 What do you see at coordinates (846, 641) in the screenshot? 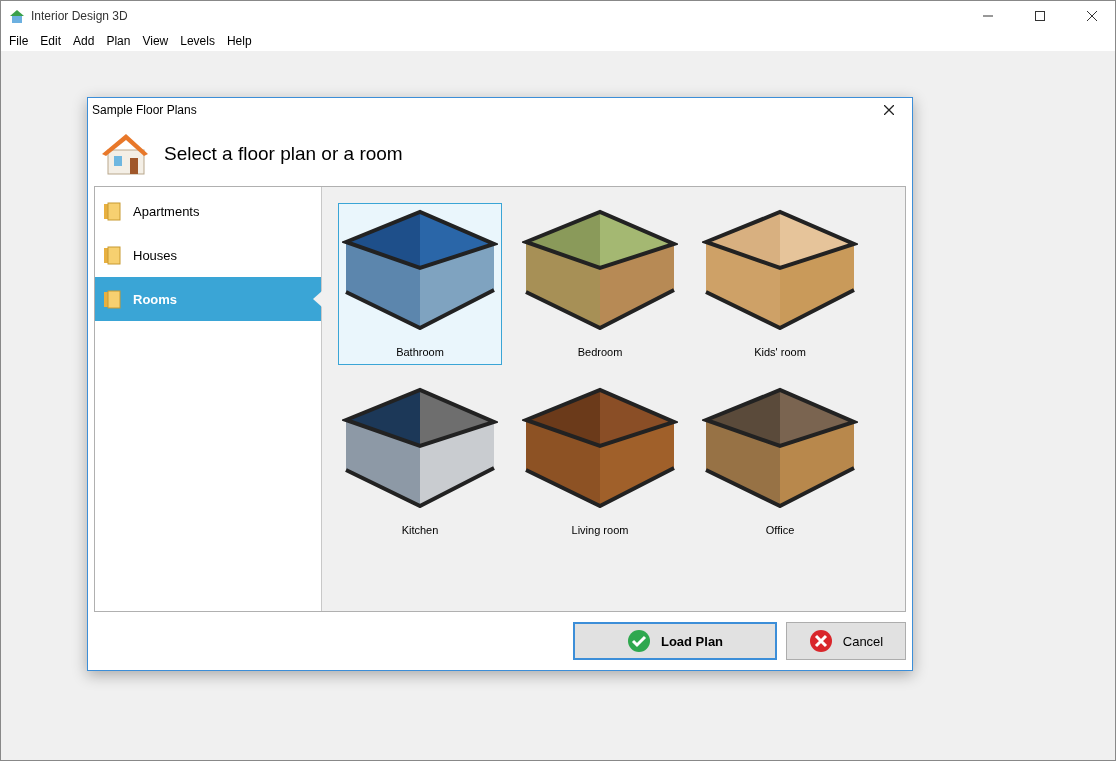
I see `cancel-button: Cancel` at bounding box center [846, 641].